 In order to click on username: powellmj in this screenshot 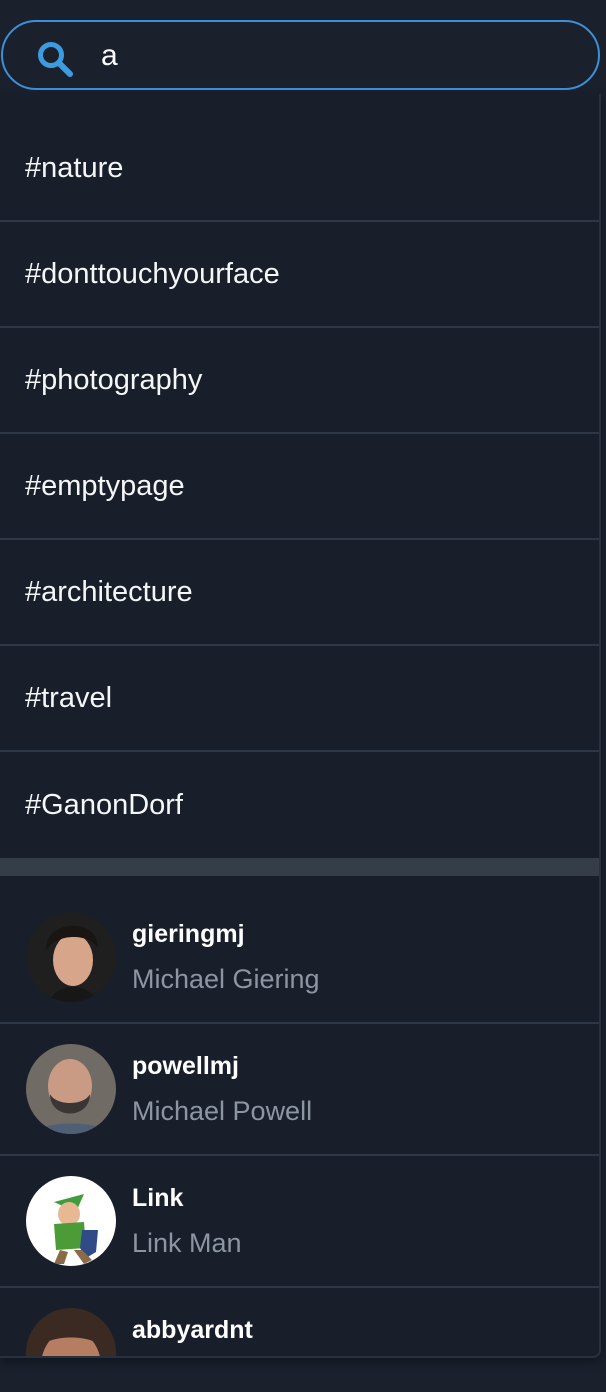, I will do `click(185, 1066)`.